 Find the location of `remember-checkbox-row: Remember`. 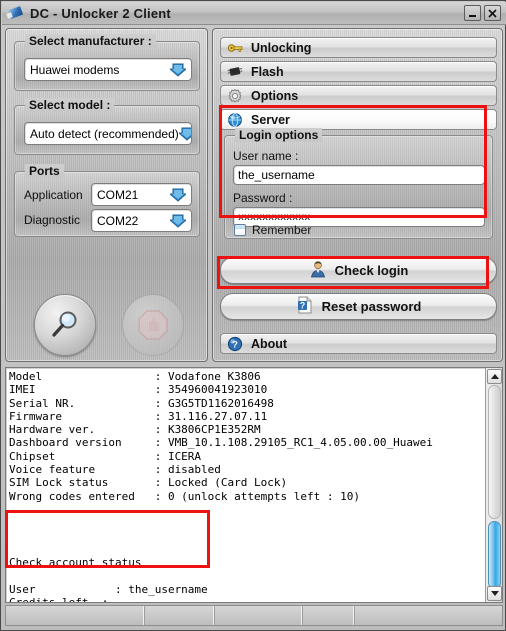

remember-checkbox-row: Remember is located at coordinates (272, 230).